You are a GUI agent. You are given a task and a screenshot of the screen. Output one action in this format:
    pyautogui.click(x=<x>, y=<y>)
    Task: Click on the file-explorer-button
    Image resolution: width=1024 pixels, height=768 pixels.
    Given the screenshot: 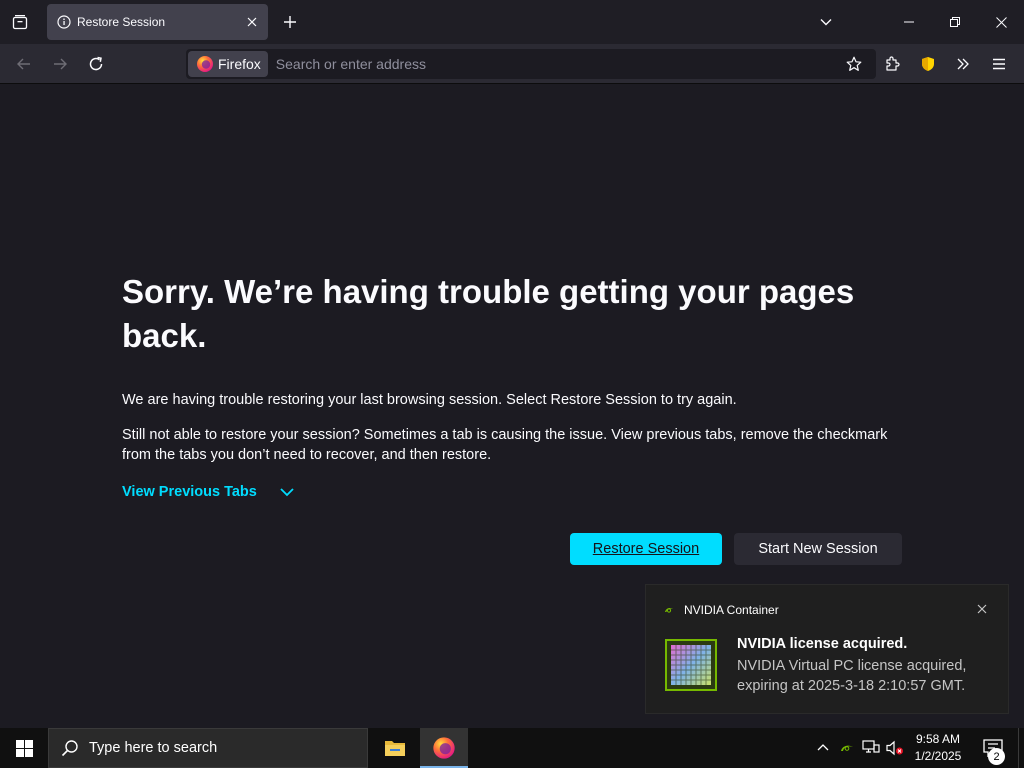 What is the action you would take?
    pyautogui.click(x=395, y=748)
    